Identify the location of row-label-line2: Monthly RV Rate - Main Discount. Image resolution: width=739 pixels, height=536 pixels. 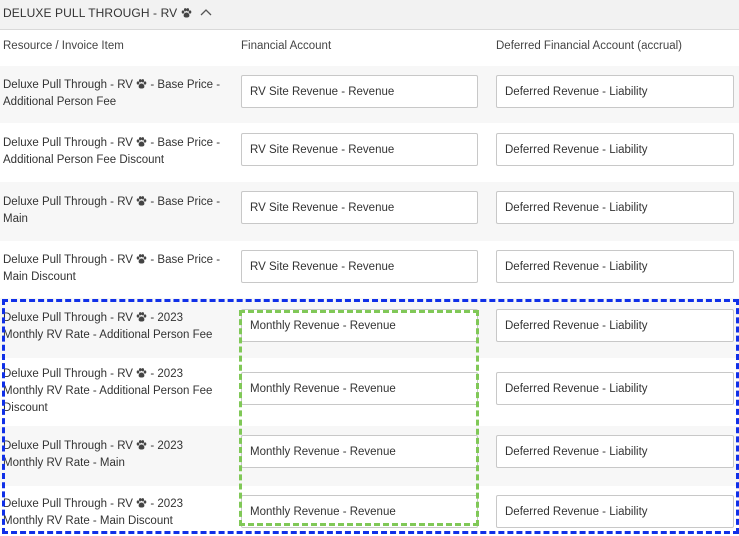
(88, 521).